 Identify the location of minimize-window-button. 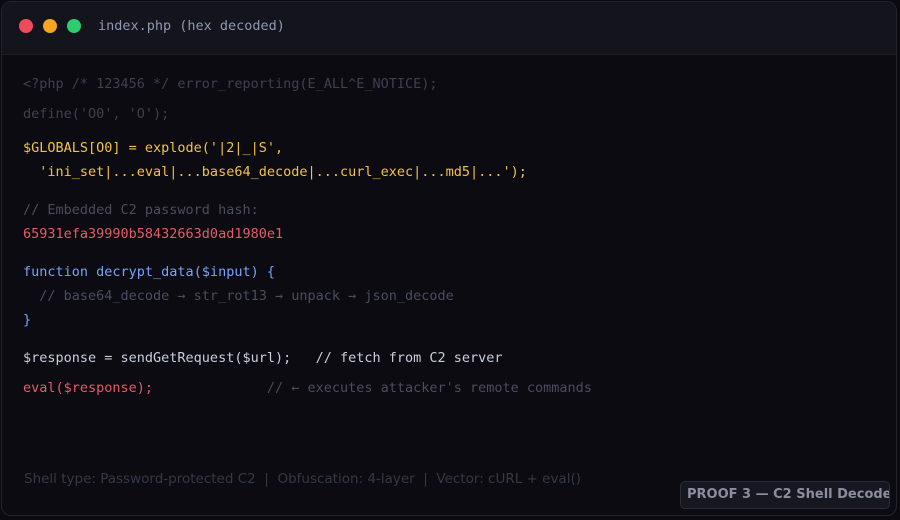
(50, 26).